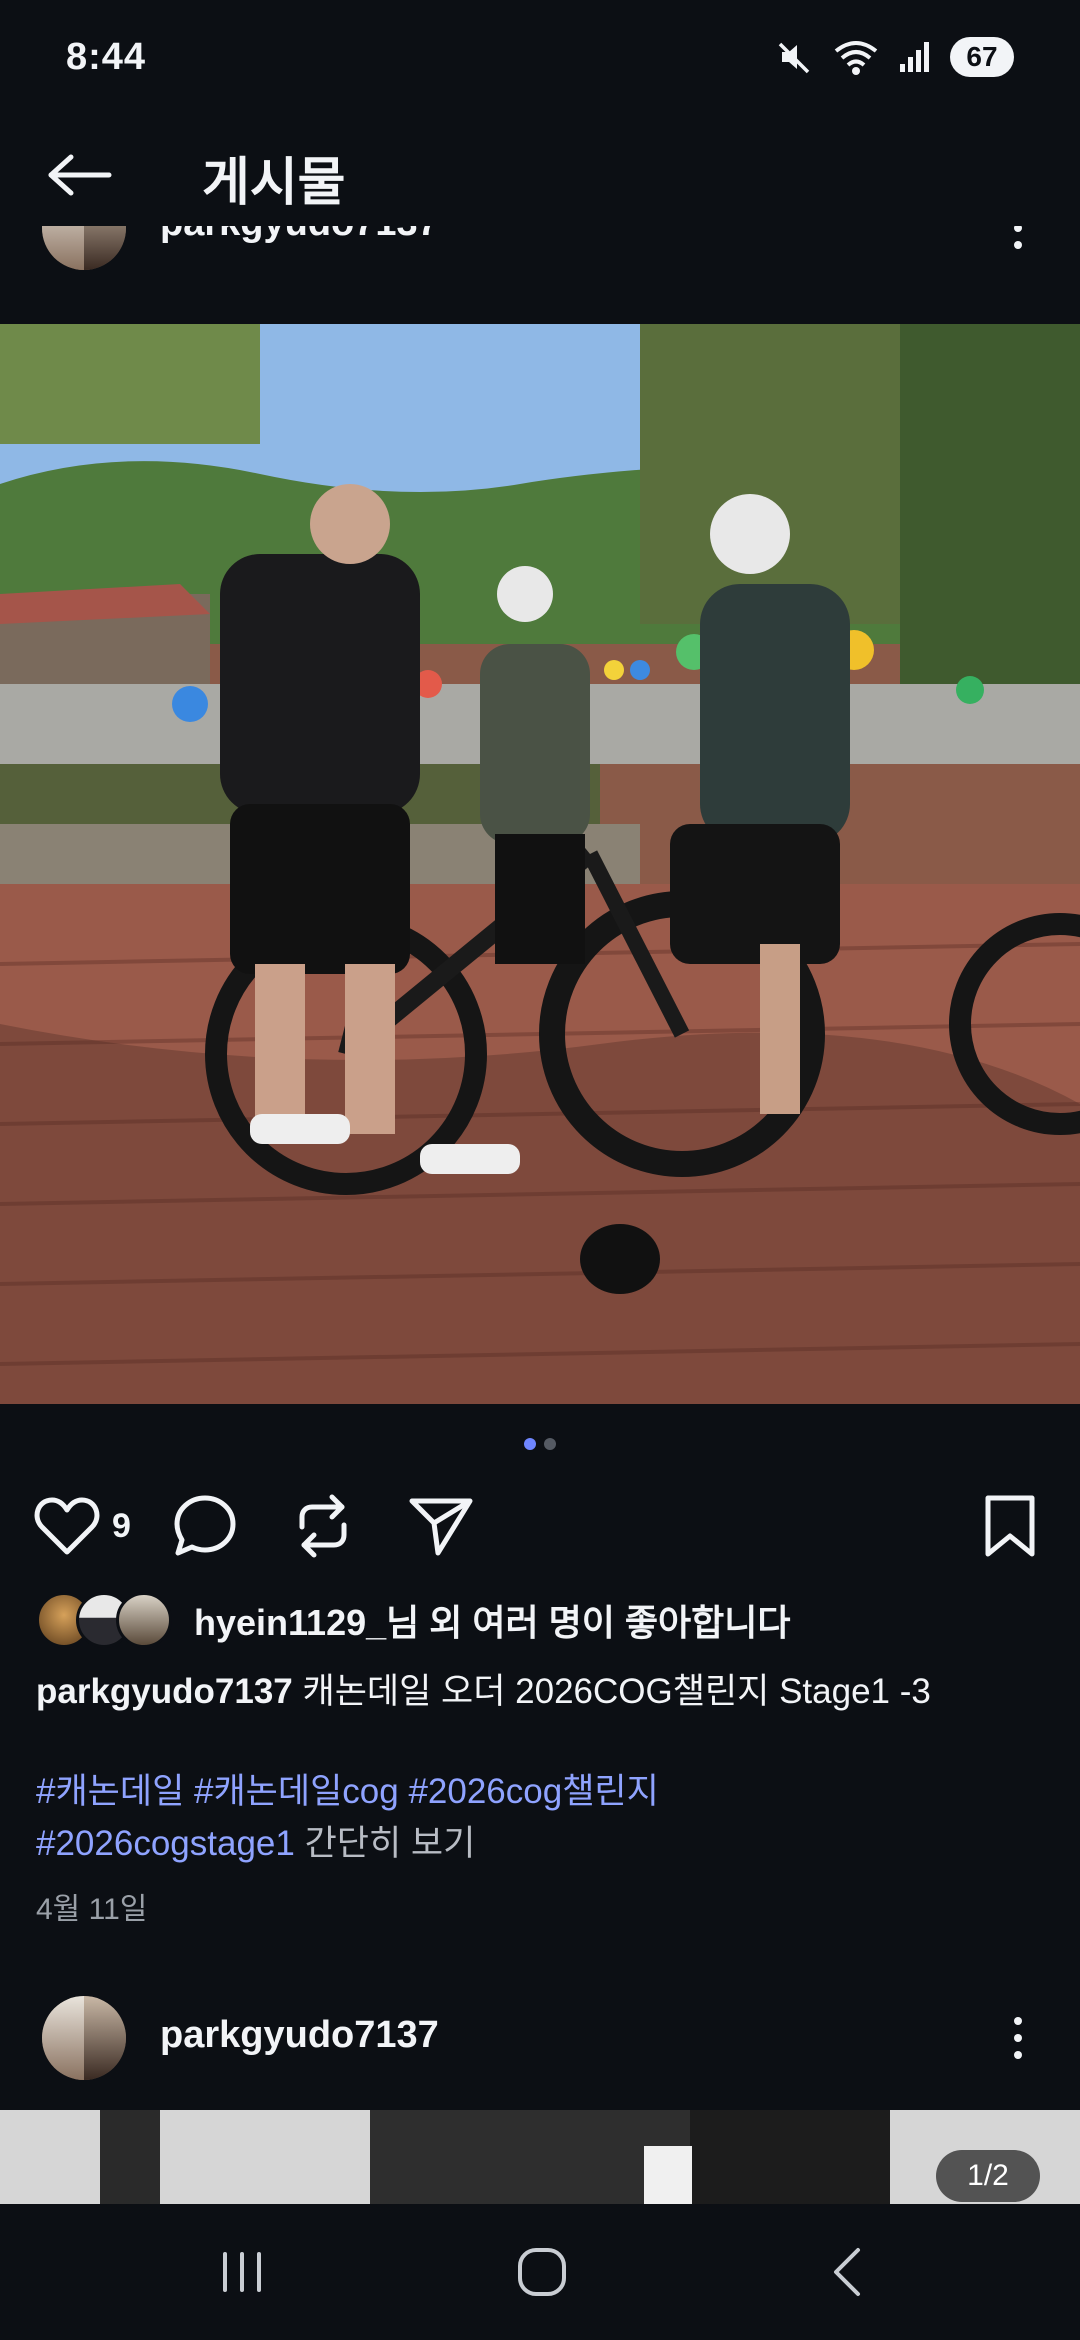 The image size is (1080, 2340). Describe the element at coordinates (144, 1620) in the screenshot. I see `liker-avatar` at that location.